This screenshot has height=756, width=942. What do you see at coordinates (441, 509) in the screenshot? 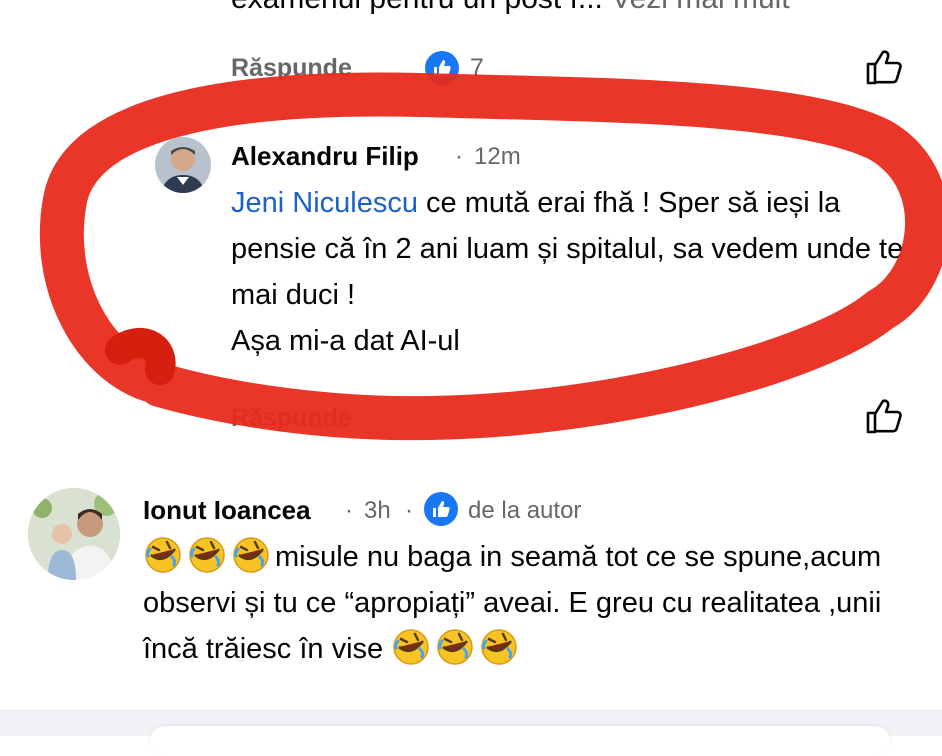
I see `author-badge-icon` at bounding box center [441, 509].